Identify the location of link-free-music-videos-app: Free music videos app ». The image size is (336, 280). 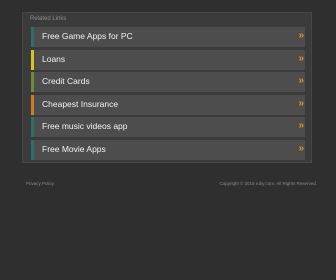
(168, 127).